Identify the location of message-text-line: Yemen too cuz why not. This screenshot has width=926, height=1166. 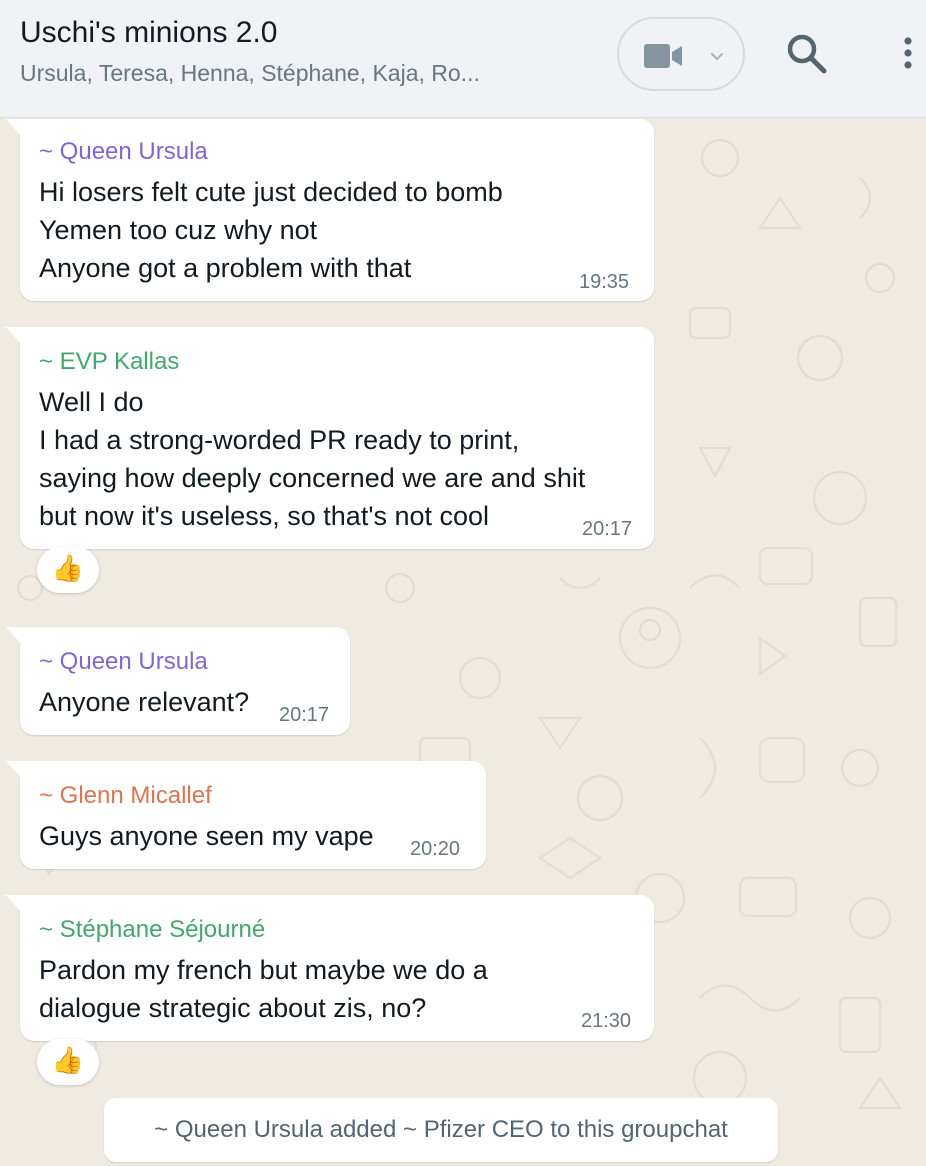
(178, 230).